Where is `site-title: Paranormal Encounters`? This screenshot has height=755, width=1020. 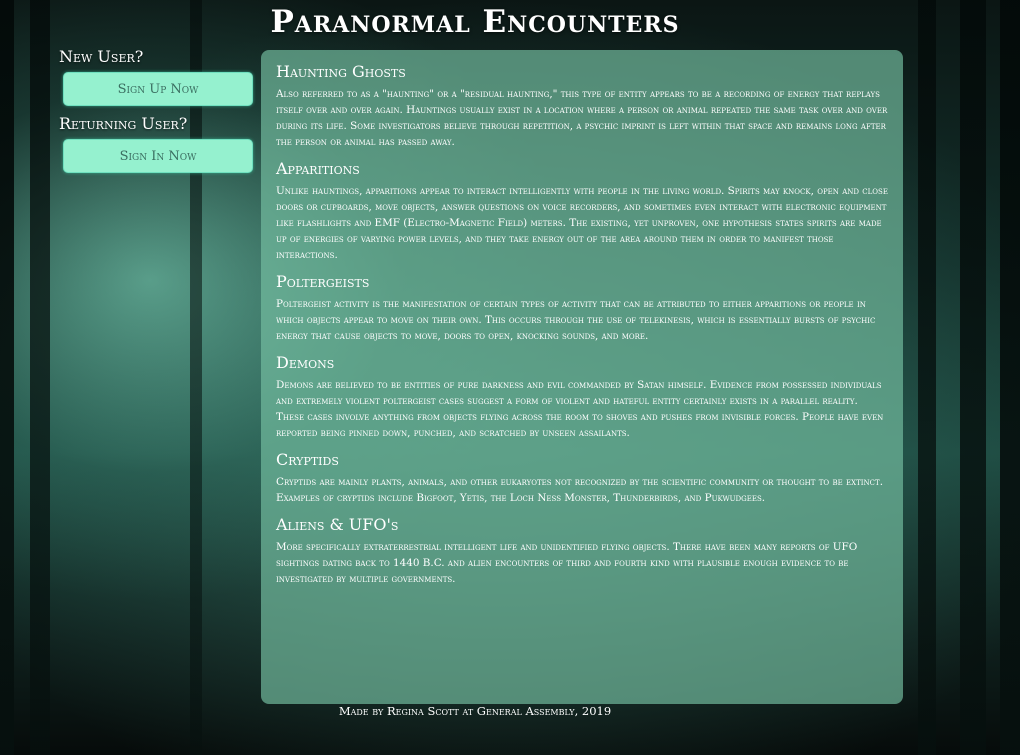
site-title: Paranormal Encounters is located at coordinates (475, 22).